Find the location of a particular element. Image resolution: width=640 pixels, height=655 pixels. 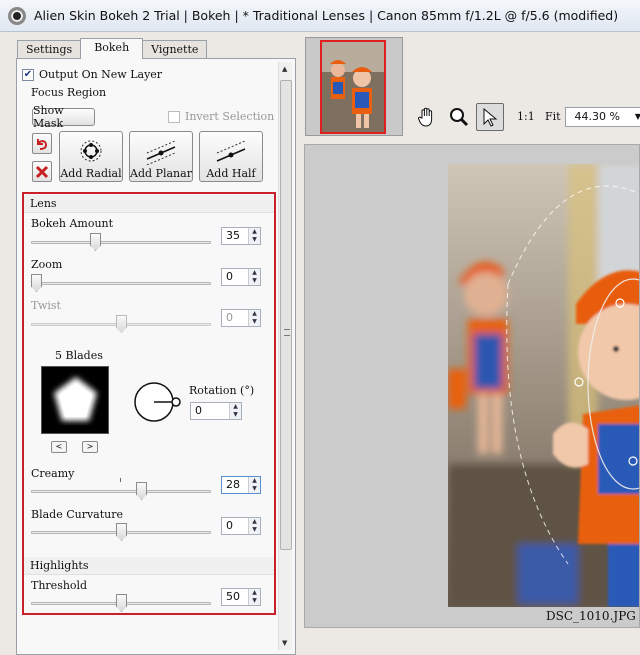

undo-icon is located at coordinates (42, 144).